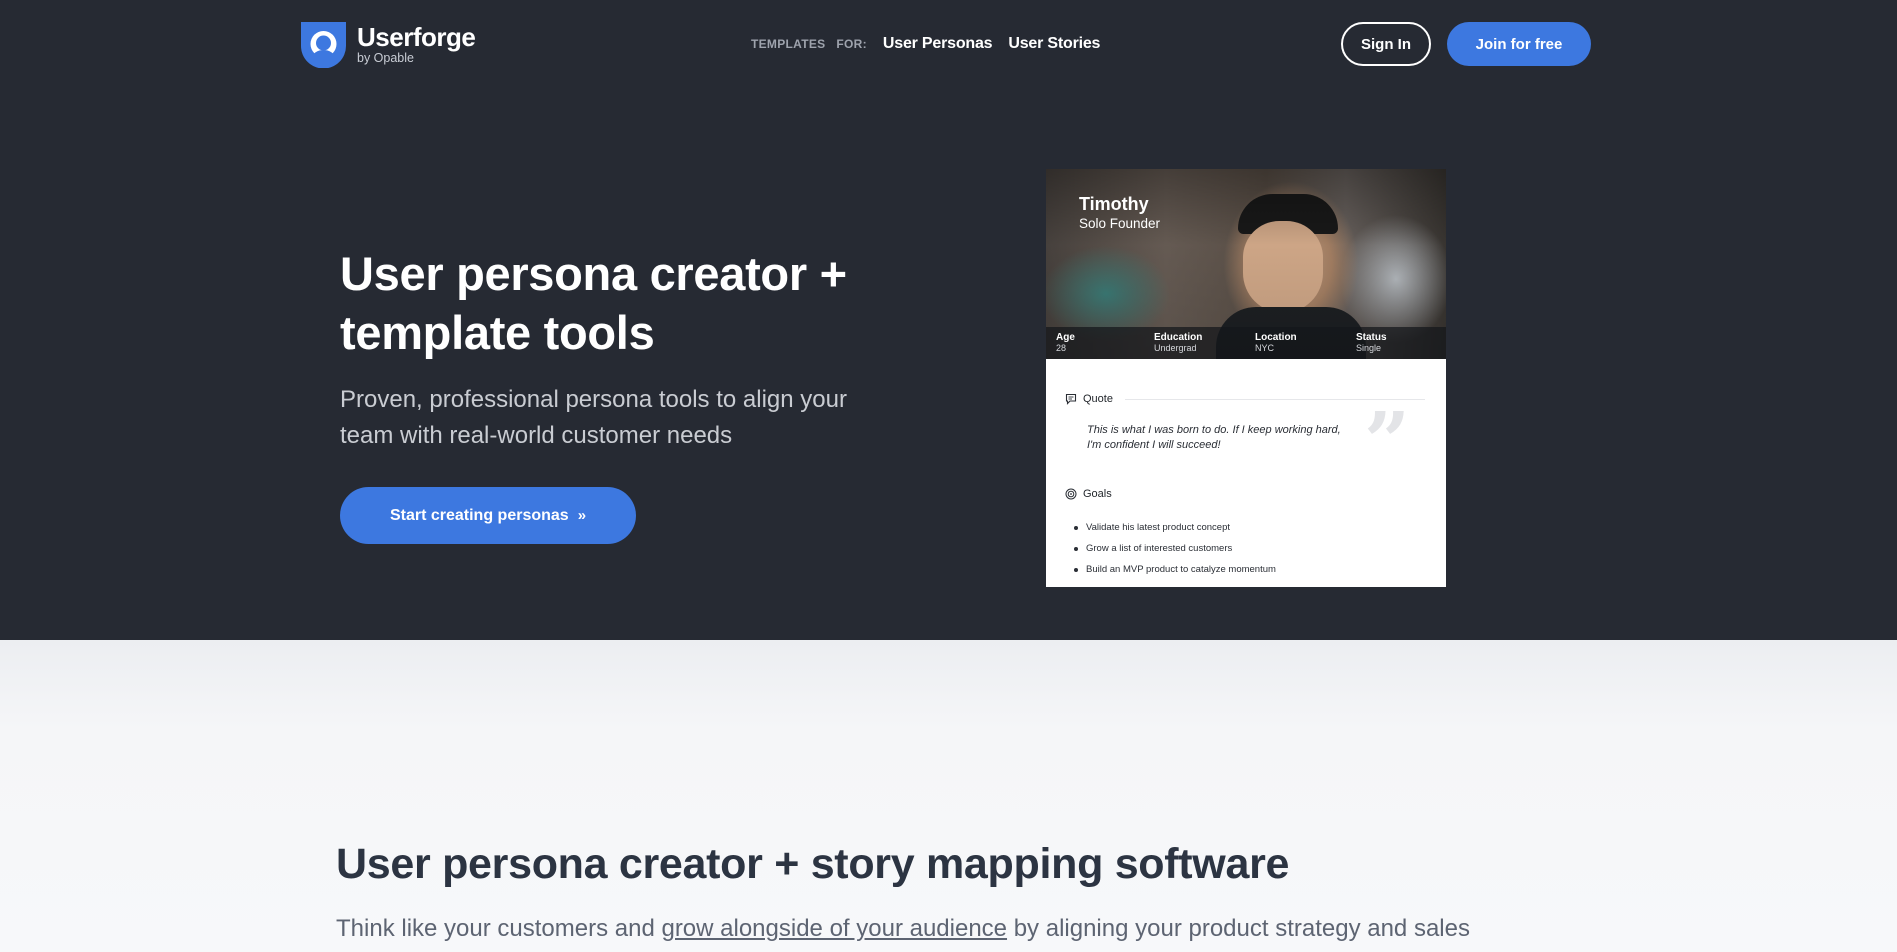 The image size is (1897, 952). Describe the element at coordinates (1071, 494) in the screenshot. I see `target-icon` at that location.